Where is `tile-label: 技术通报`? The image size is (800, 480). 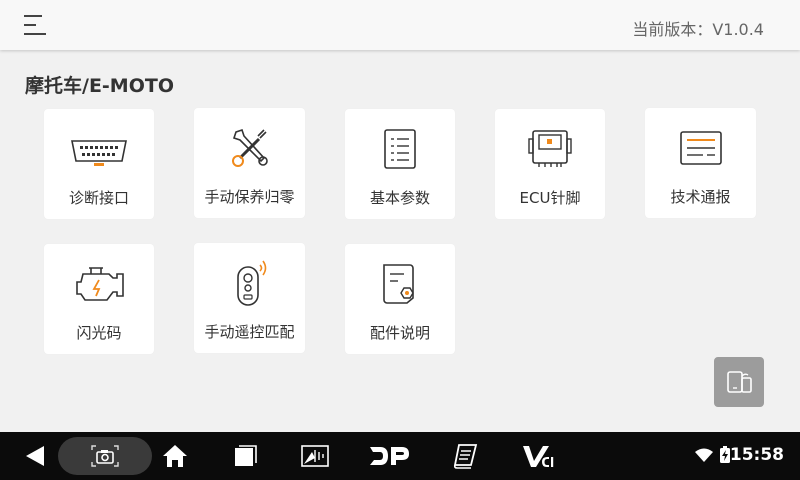 tile-label: 技术通报 is located at coordinates (700, 197).